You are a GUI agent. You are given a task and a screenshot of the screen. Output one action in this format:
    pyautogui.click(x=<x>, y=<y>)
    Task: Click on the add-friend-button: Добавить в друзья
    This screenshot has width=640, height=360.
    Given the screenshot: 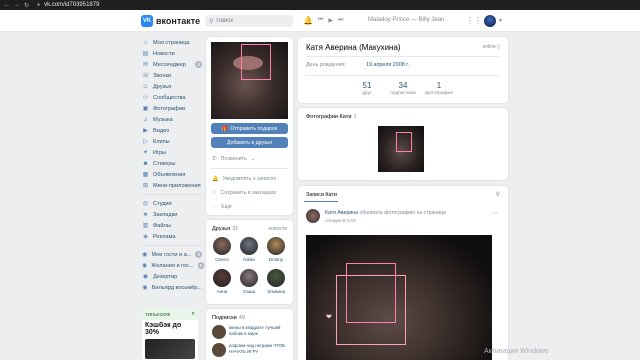 What is the action you would take?
    pyautogui.click(x=249, y=142)
    